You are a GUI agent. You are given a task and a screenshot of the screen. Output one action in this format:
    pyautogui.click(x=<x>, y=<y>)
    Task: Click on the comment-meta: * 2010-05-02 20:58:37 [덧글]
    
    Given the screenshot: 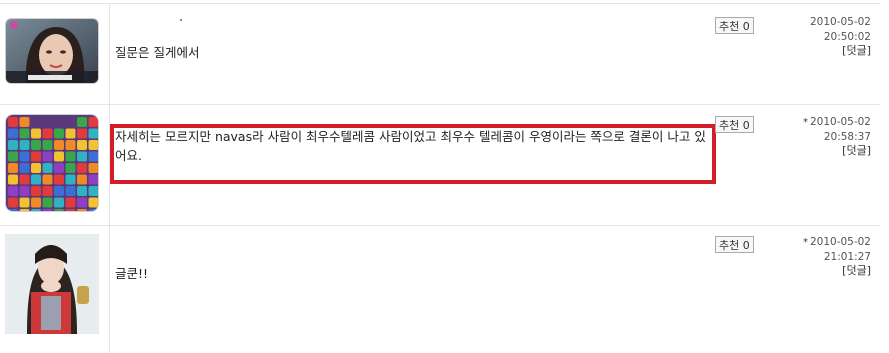 What is the action you would take?
    pyautogui.click(x=837, y=136)
    